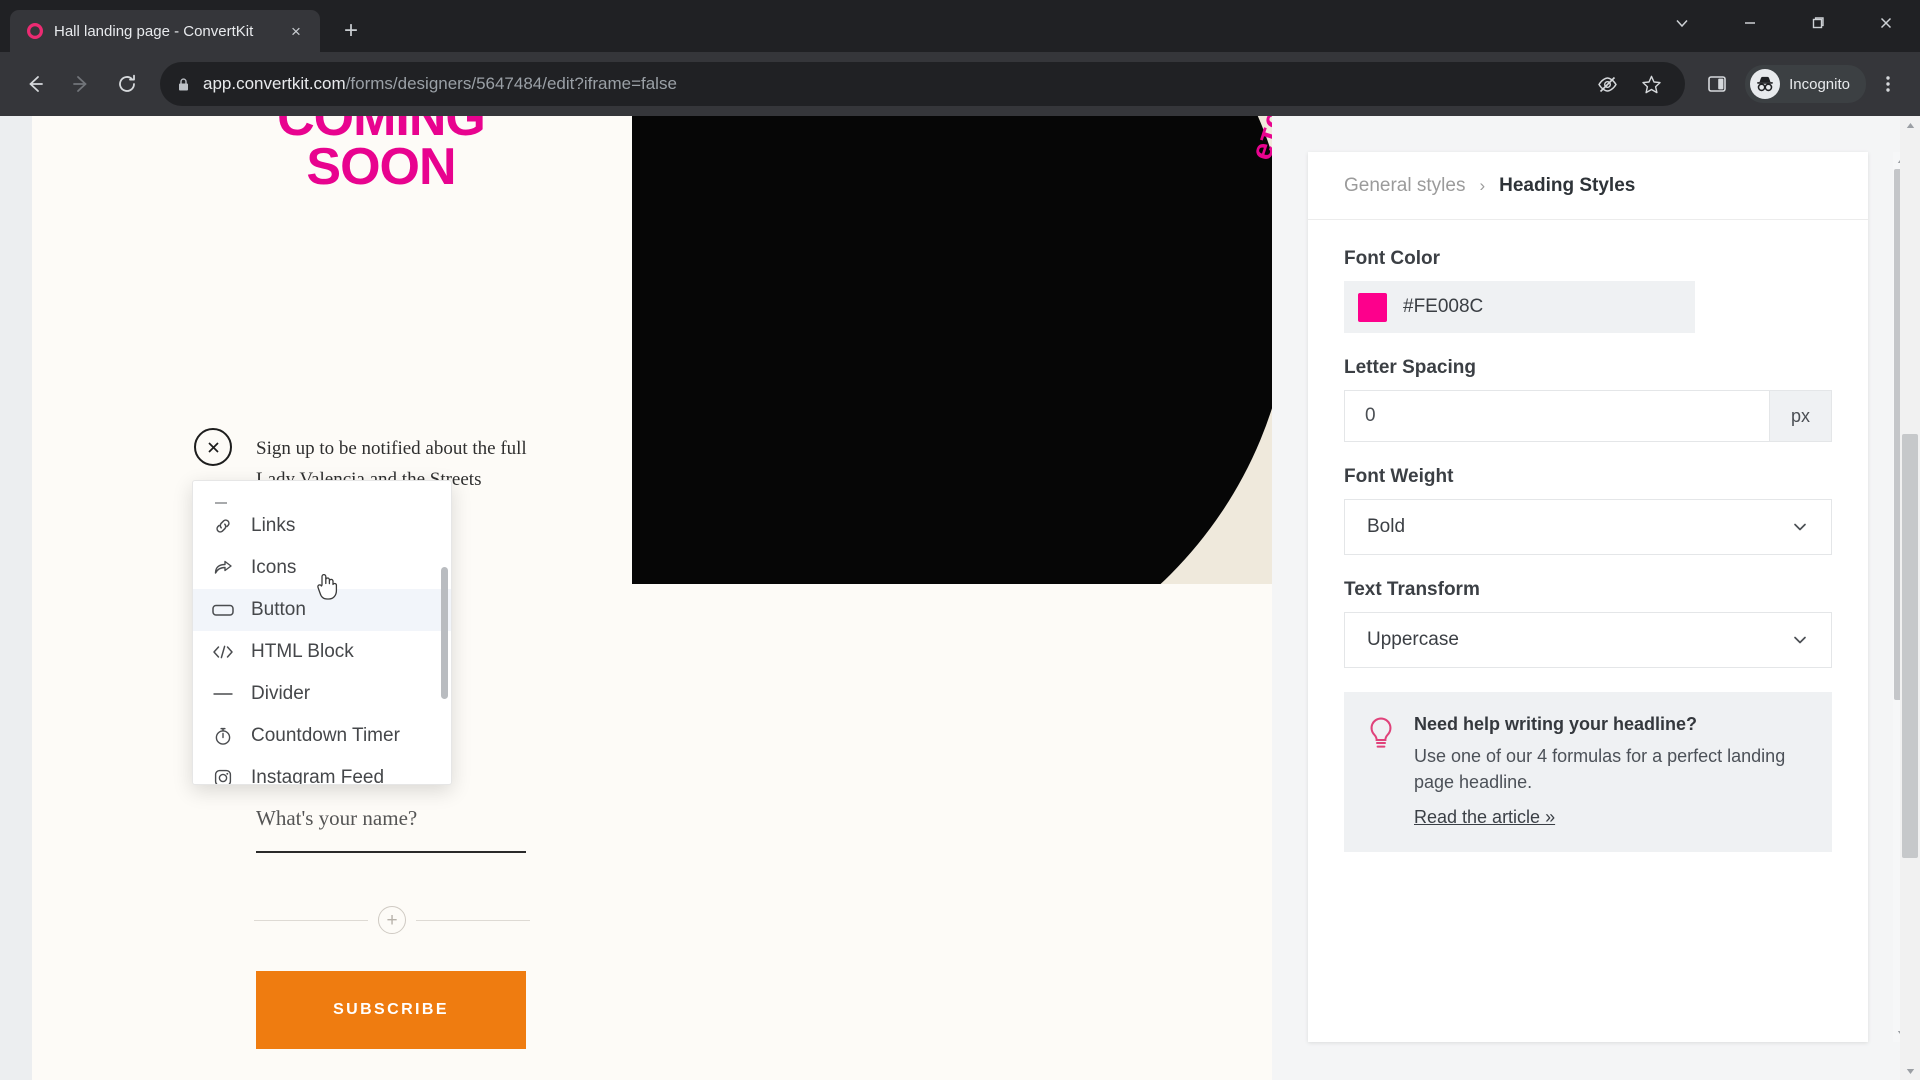 This screenshot has width=1920, height=1080. I want to click on font-weight-label: Font Weight, so click(1399, 476).